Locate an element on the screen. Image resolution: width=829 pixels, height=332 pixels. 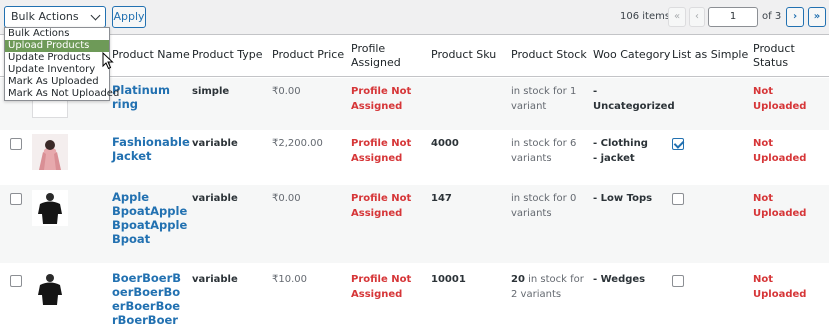
items-count: 106 items is located at coordinates (645, 16).